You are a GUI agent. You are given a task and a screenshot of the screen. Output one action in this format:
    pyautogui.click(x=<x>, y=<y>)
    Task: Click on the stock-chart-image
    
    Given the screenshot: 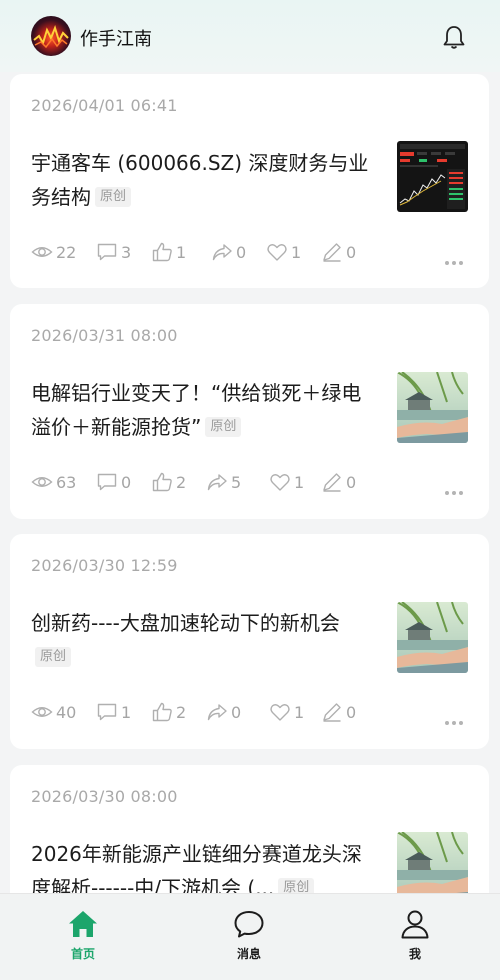 What is the action you would take?
    pyautogui.click(x=432, y=176)
    